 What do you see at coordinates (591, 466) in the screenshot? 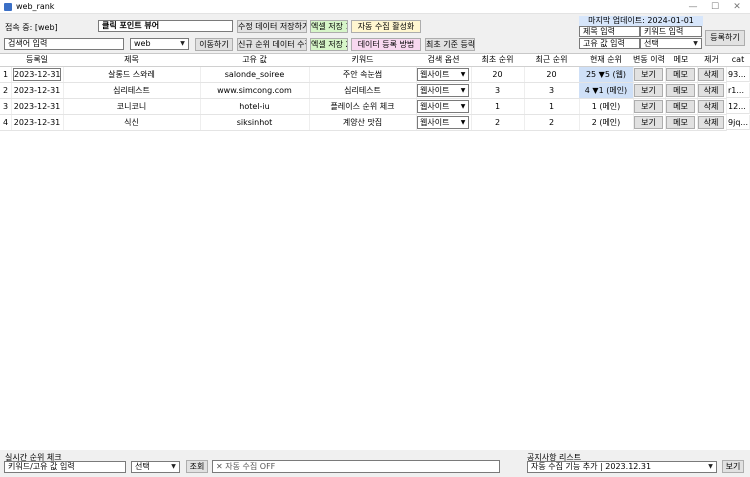
I see `notice-select-value: 자동 수집 기능 추가 | 2023.12.31` at bounding box center [591, 466].